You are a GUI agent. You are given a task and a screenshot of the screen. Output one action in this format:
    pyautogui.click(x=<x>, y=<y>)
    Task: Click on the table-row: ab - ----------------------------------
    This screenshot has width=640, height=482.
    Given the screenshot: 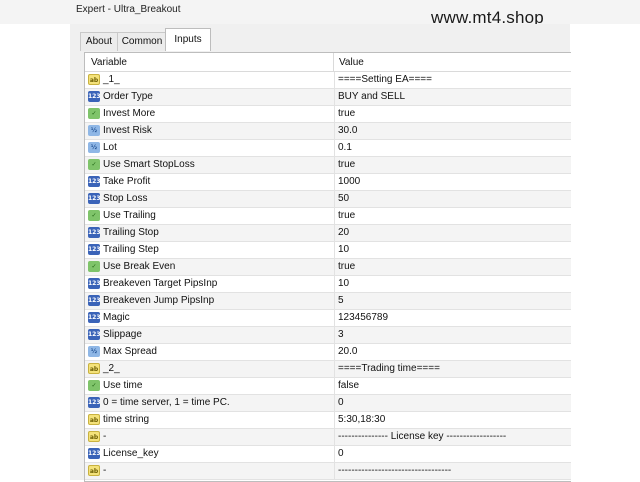 What is the action you would take?
    pyautogui.click(x=328, y=471)
    